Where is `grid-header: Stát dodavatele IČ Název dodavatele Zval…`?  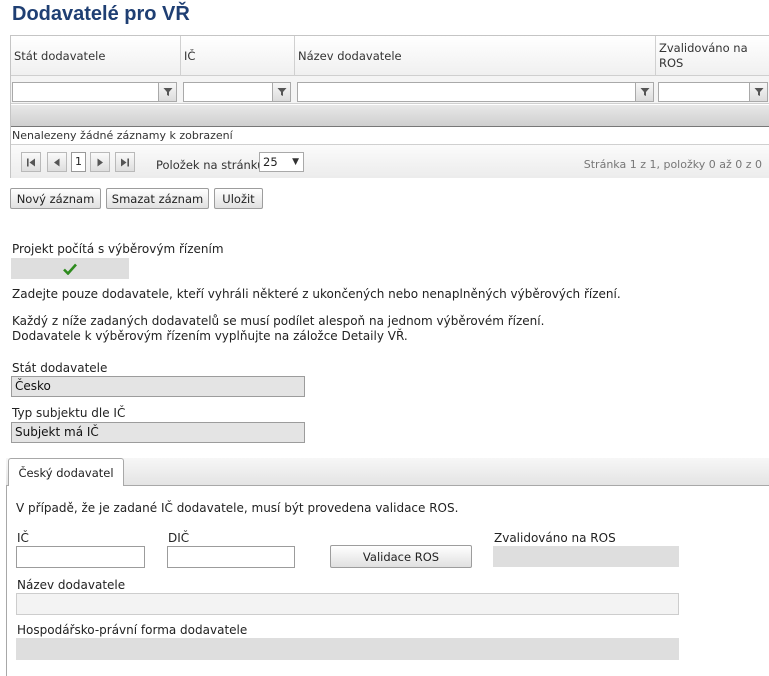 grid-header: Stát dodavatele IČ Název dodavatele Zval… is located at coordinates (390, 56).